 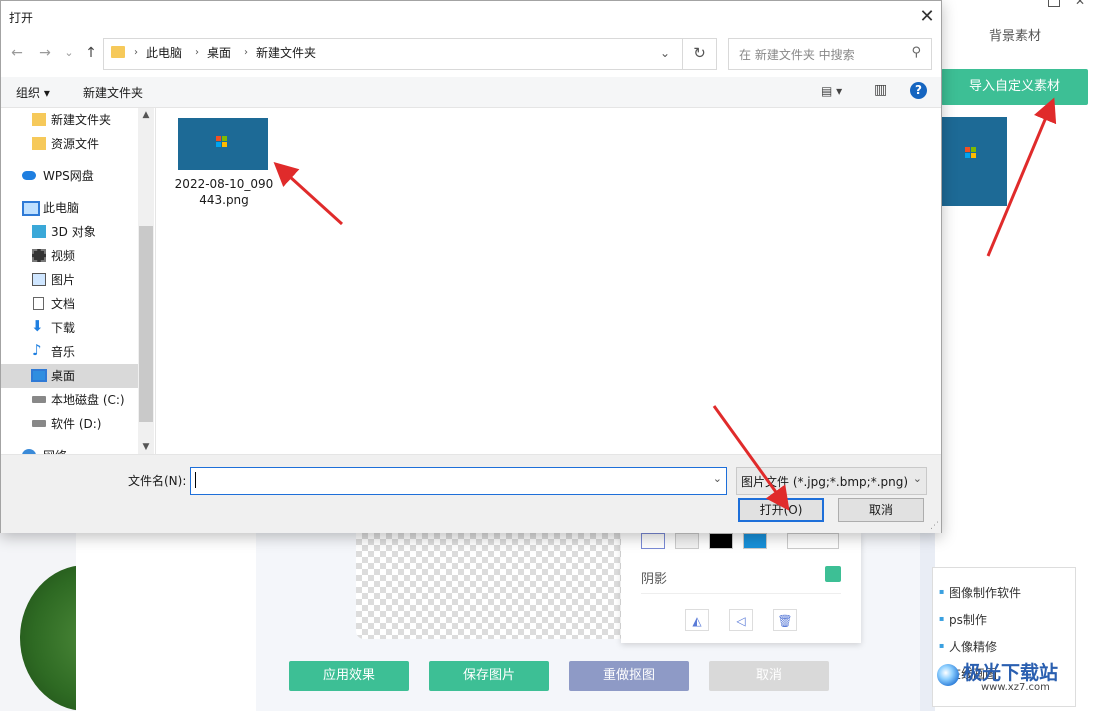 I want to click on tag-item: 图像制作软件, so click(x=980, y=592).